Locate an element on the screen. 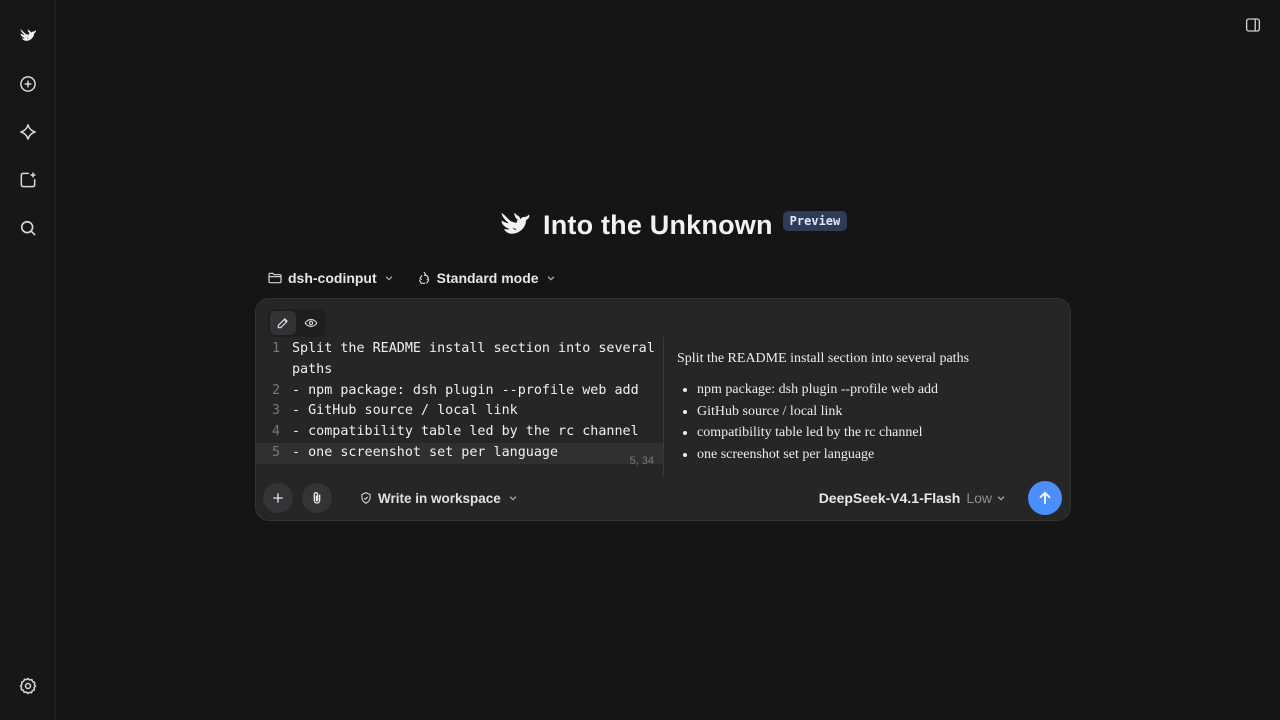 The width and height of the screenshot is (1280, 720). hero: Into the Unknown Preview is located at coordinates (672, 225).